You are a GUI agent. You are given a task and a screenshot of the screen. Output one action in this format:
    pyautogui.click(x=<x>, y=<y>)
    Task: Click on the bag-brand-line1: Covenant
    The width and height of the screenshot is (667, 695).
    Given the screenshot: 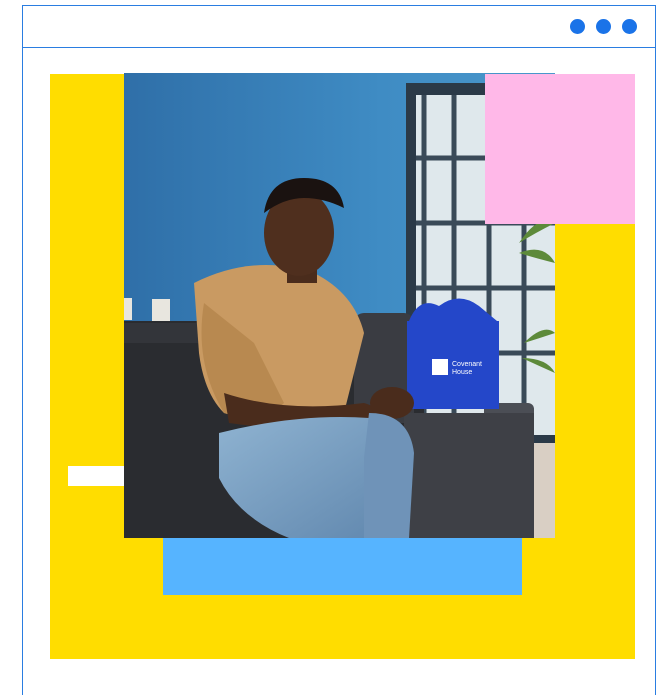 What is the action you would take?
    pyautogui.click(x=467, y=364)
    